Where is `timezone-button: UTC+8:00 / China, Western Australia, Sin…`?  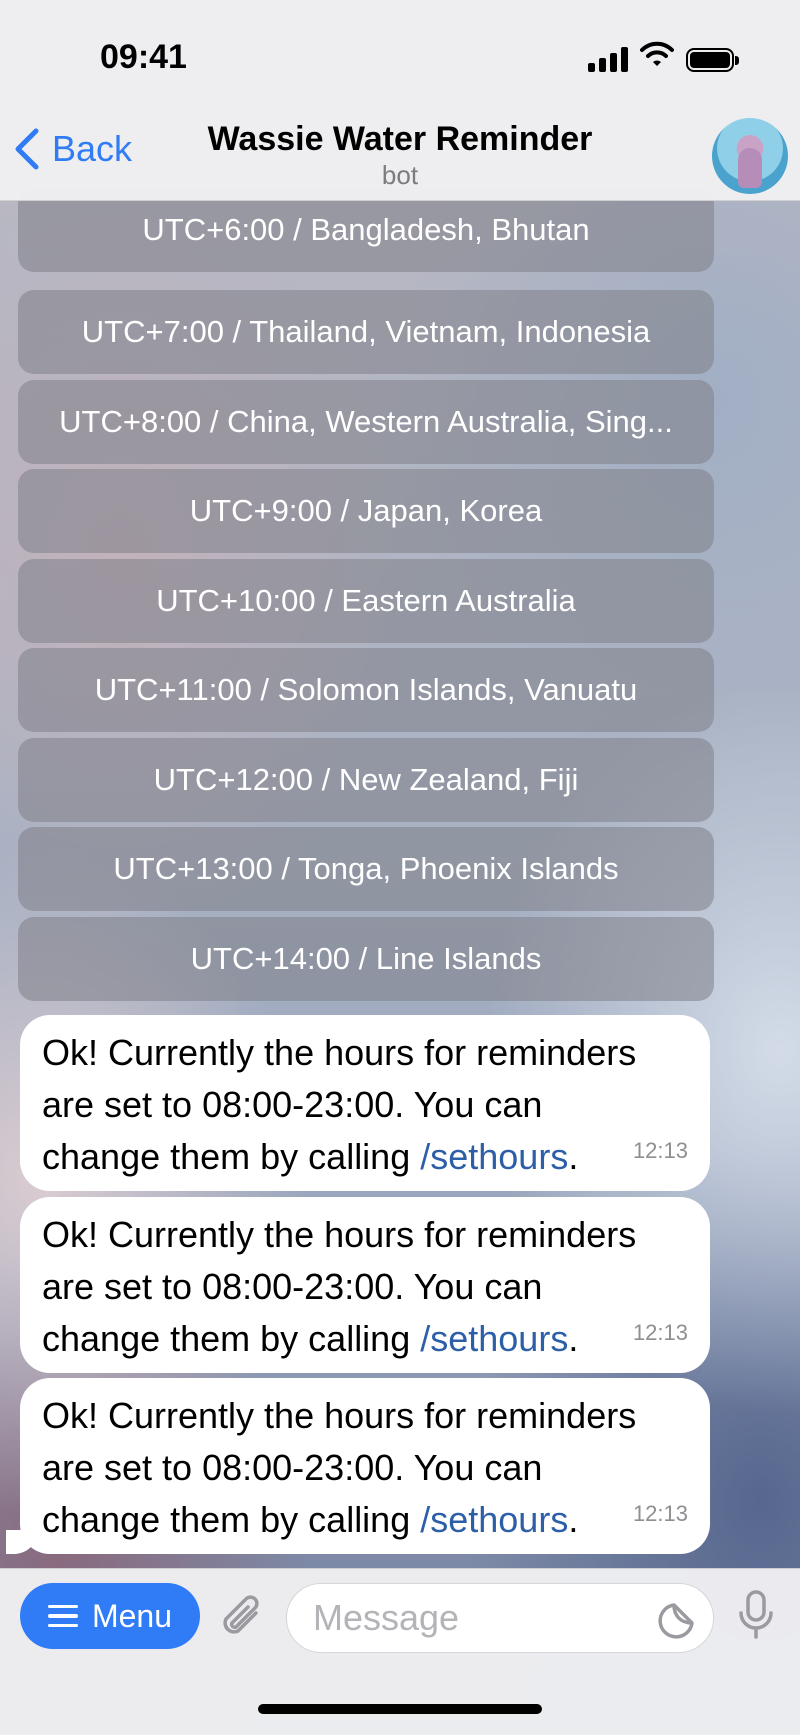
timezone-button: UTC+8:00 / China, Western Australia, Sin… is located at coordinates (366, 422).